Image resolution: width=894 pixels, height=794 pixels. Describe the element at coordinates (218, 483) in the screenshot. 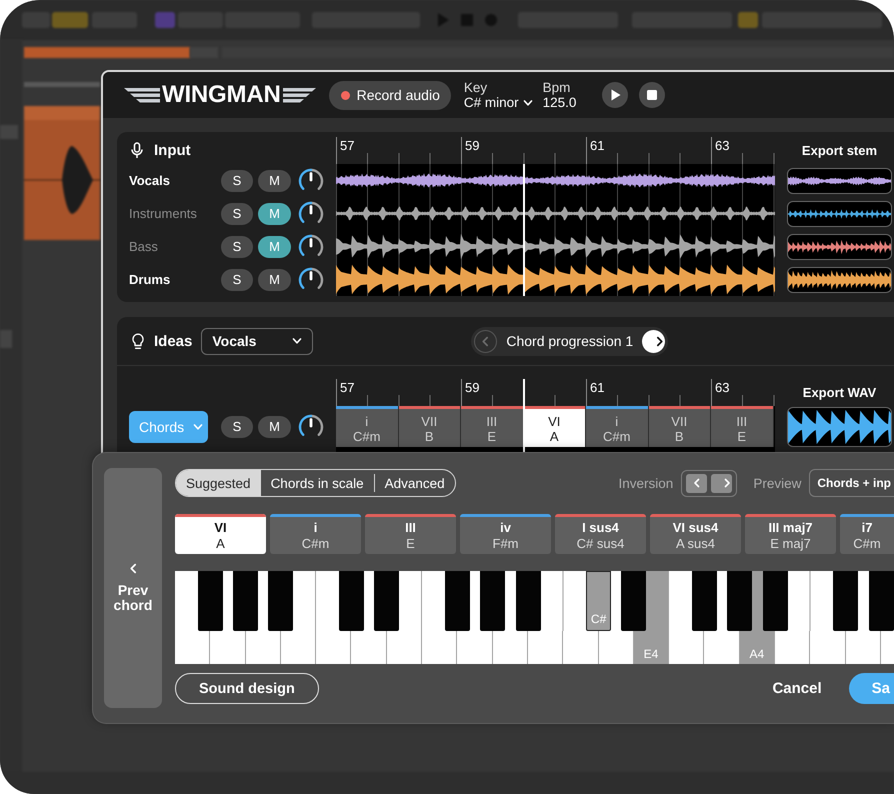

I see `tab: Suggested` at that location.